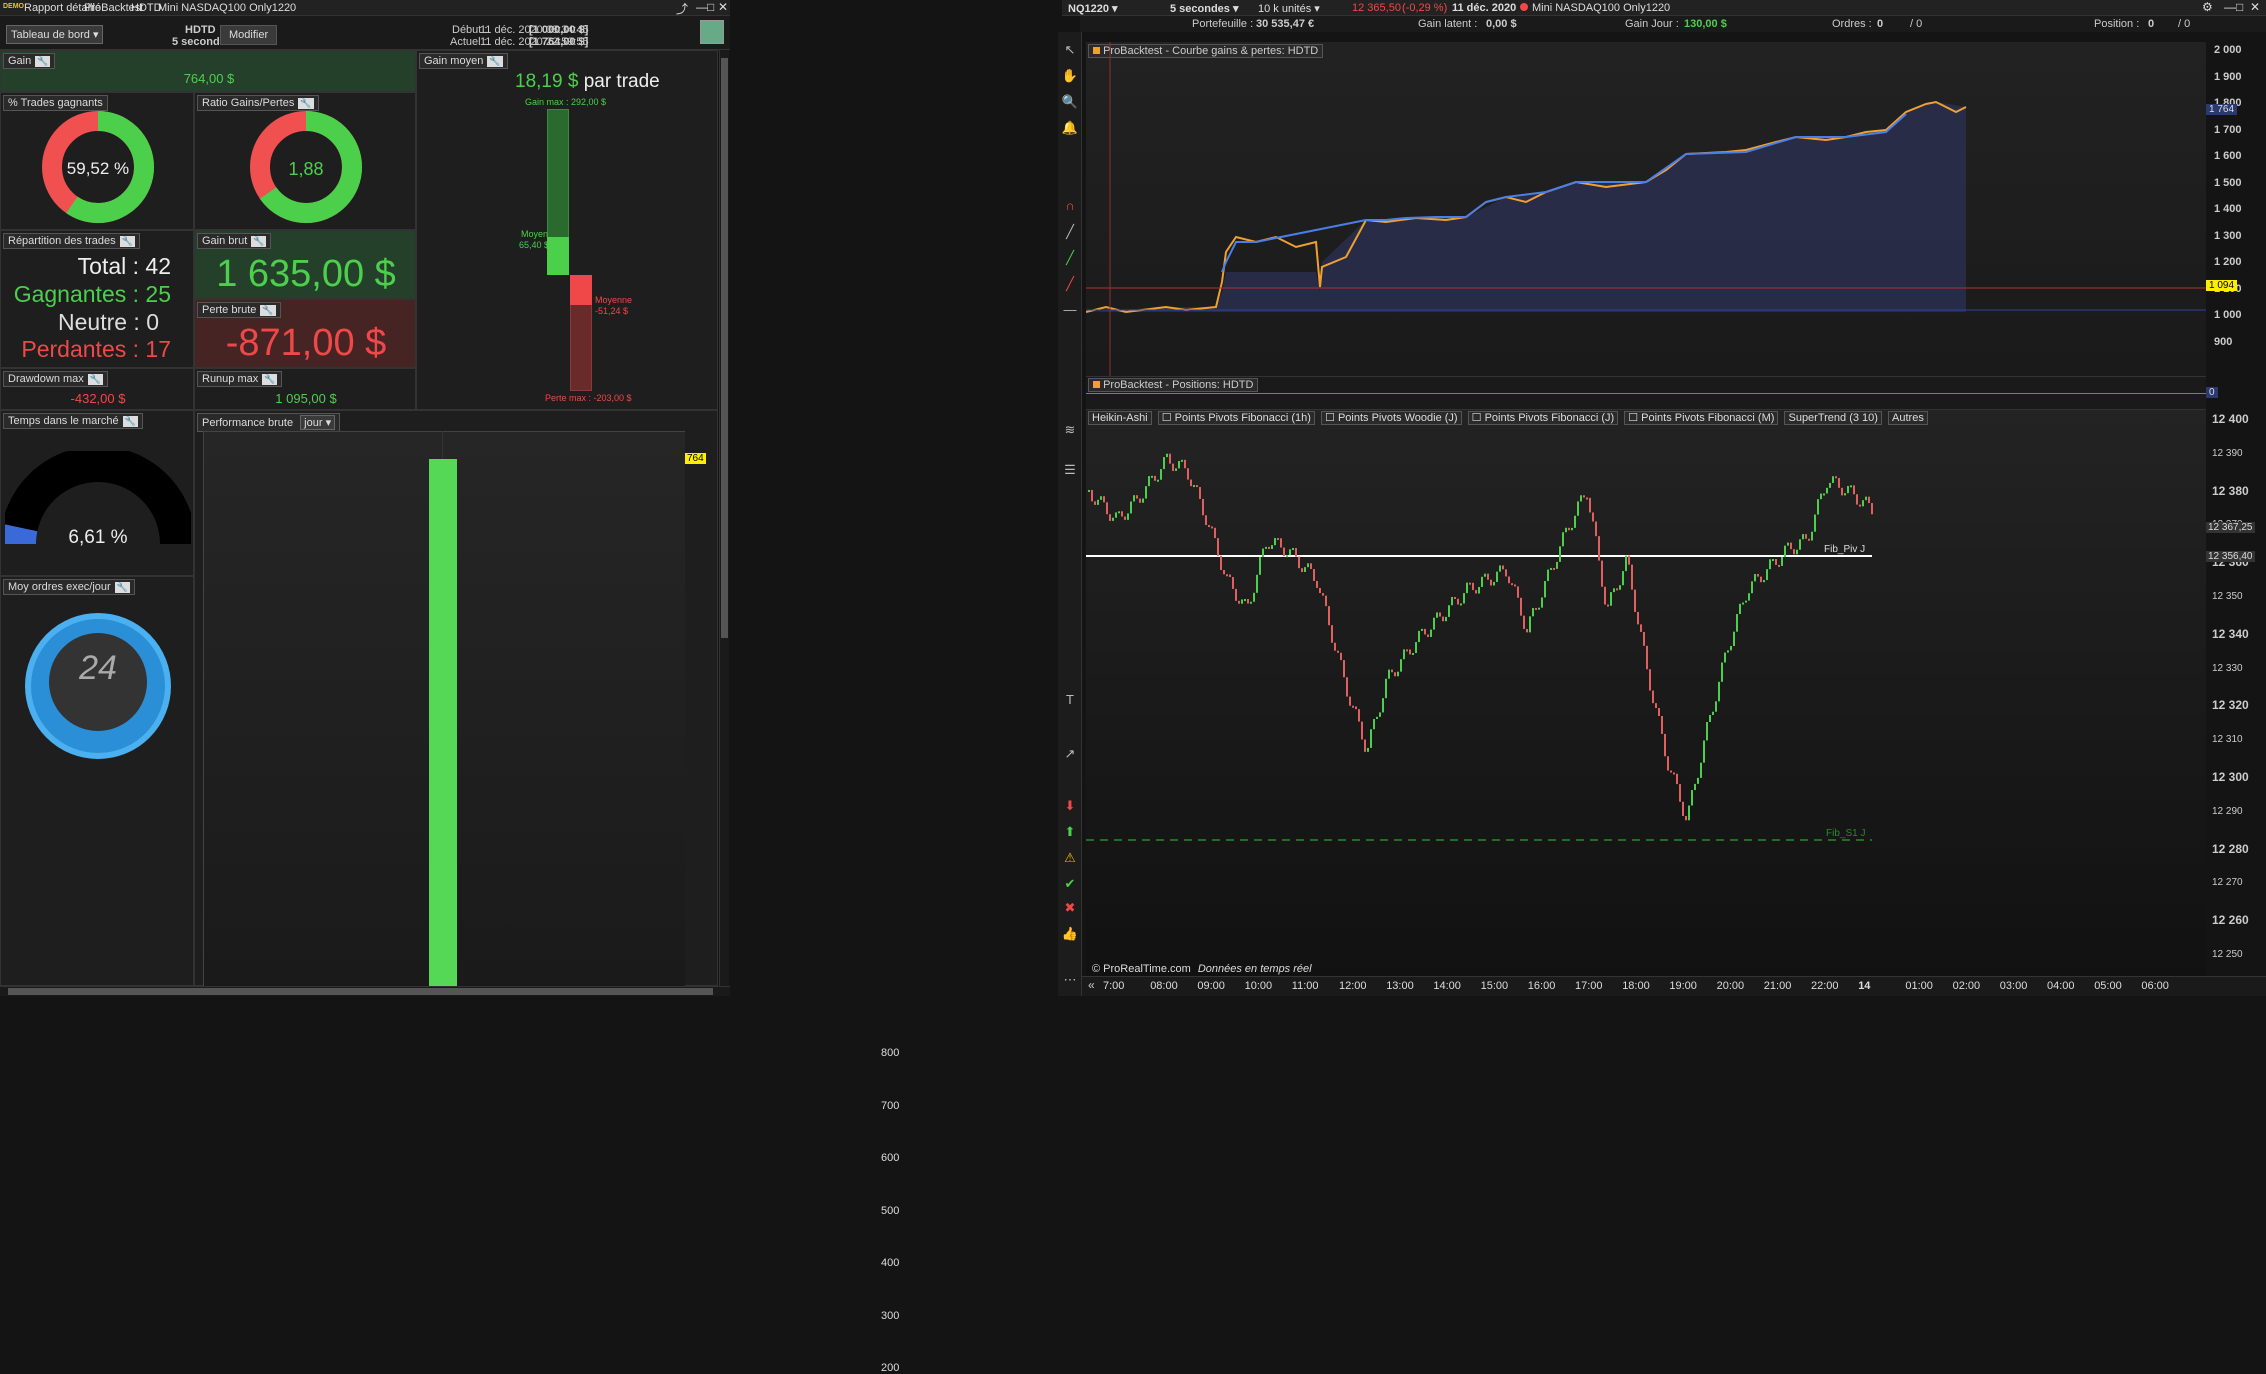 This screenshot has height=1374, width=2266. What do you see at coordinates (1070, 232) in the screenshot?
I see `line-icon: ╱` at bounding box center [1070, 232].